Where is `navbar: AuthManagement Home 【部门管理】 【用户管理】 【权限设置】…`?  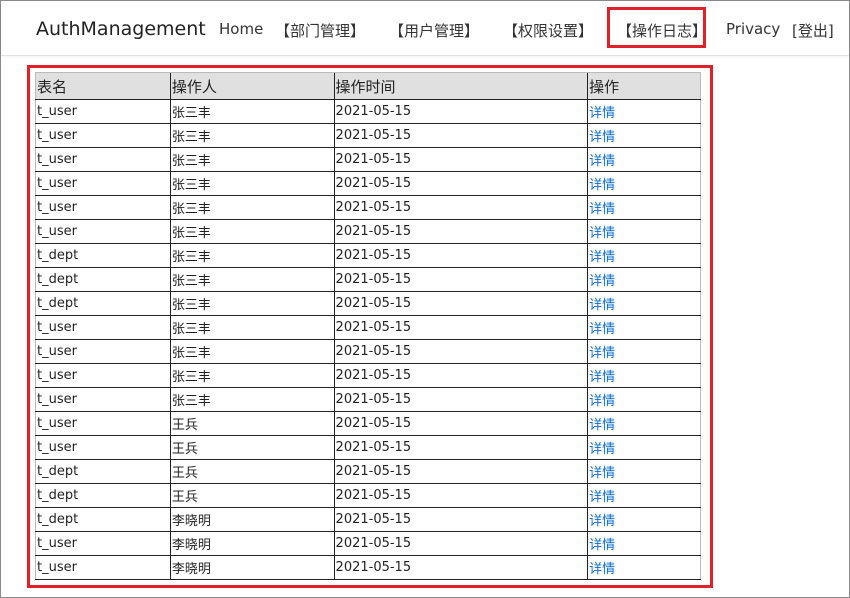 navbar: AuthManagement Home 【部门管理】 【用户管理】 【权限设置】… is located at coordinates (425, 28).